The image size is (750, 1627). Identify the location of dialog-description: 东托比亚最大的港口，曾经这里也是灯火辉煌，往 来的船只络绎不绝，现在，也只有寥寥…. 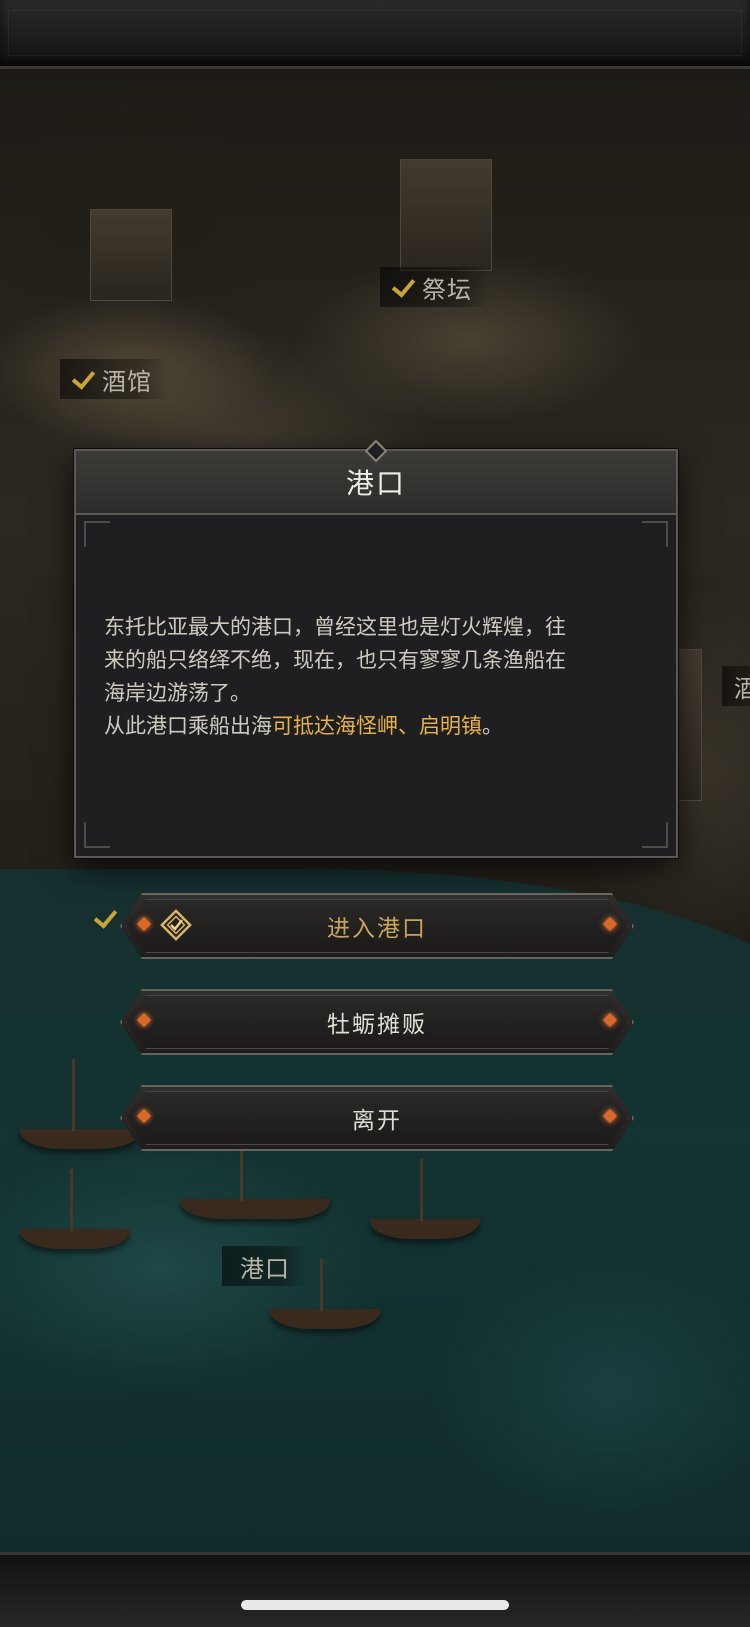
(335, 676).